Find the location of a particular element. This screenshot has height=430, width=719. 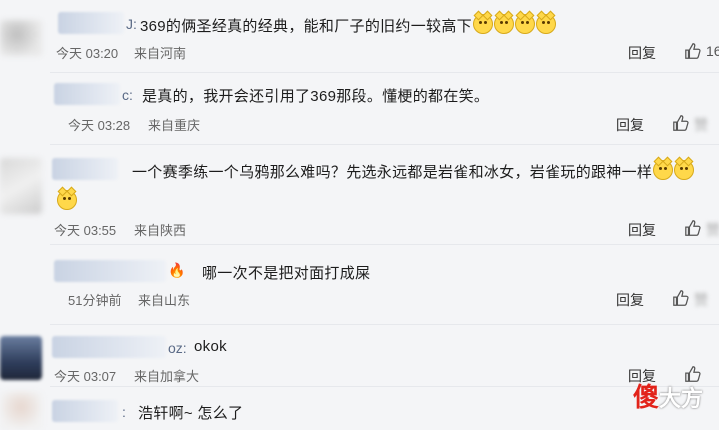

username-tail: c: is located at coordinates (127, 95).